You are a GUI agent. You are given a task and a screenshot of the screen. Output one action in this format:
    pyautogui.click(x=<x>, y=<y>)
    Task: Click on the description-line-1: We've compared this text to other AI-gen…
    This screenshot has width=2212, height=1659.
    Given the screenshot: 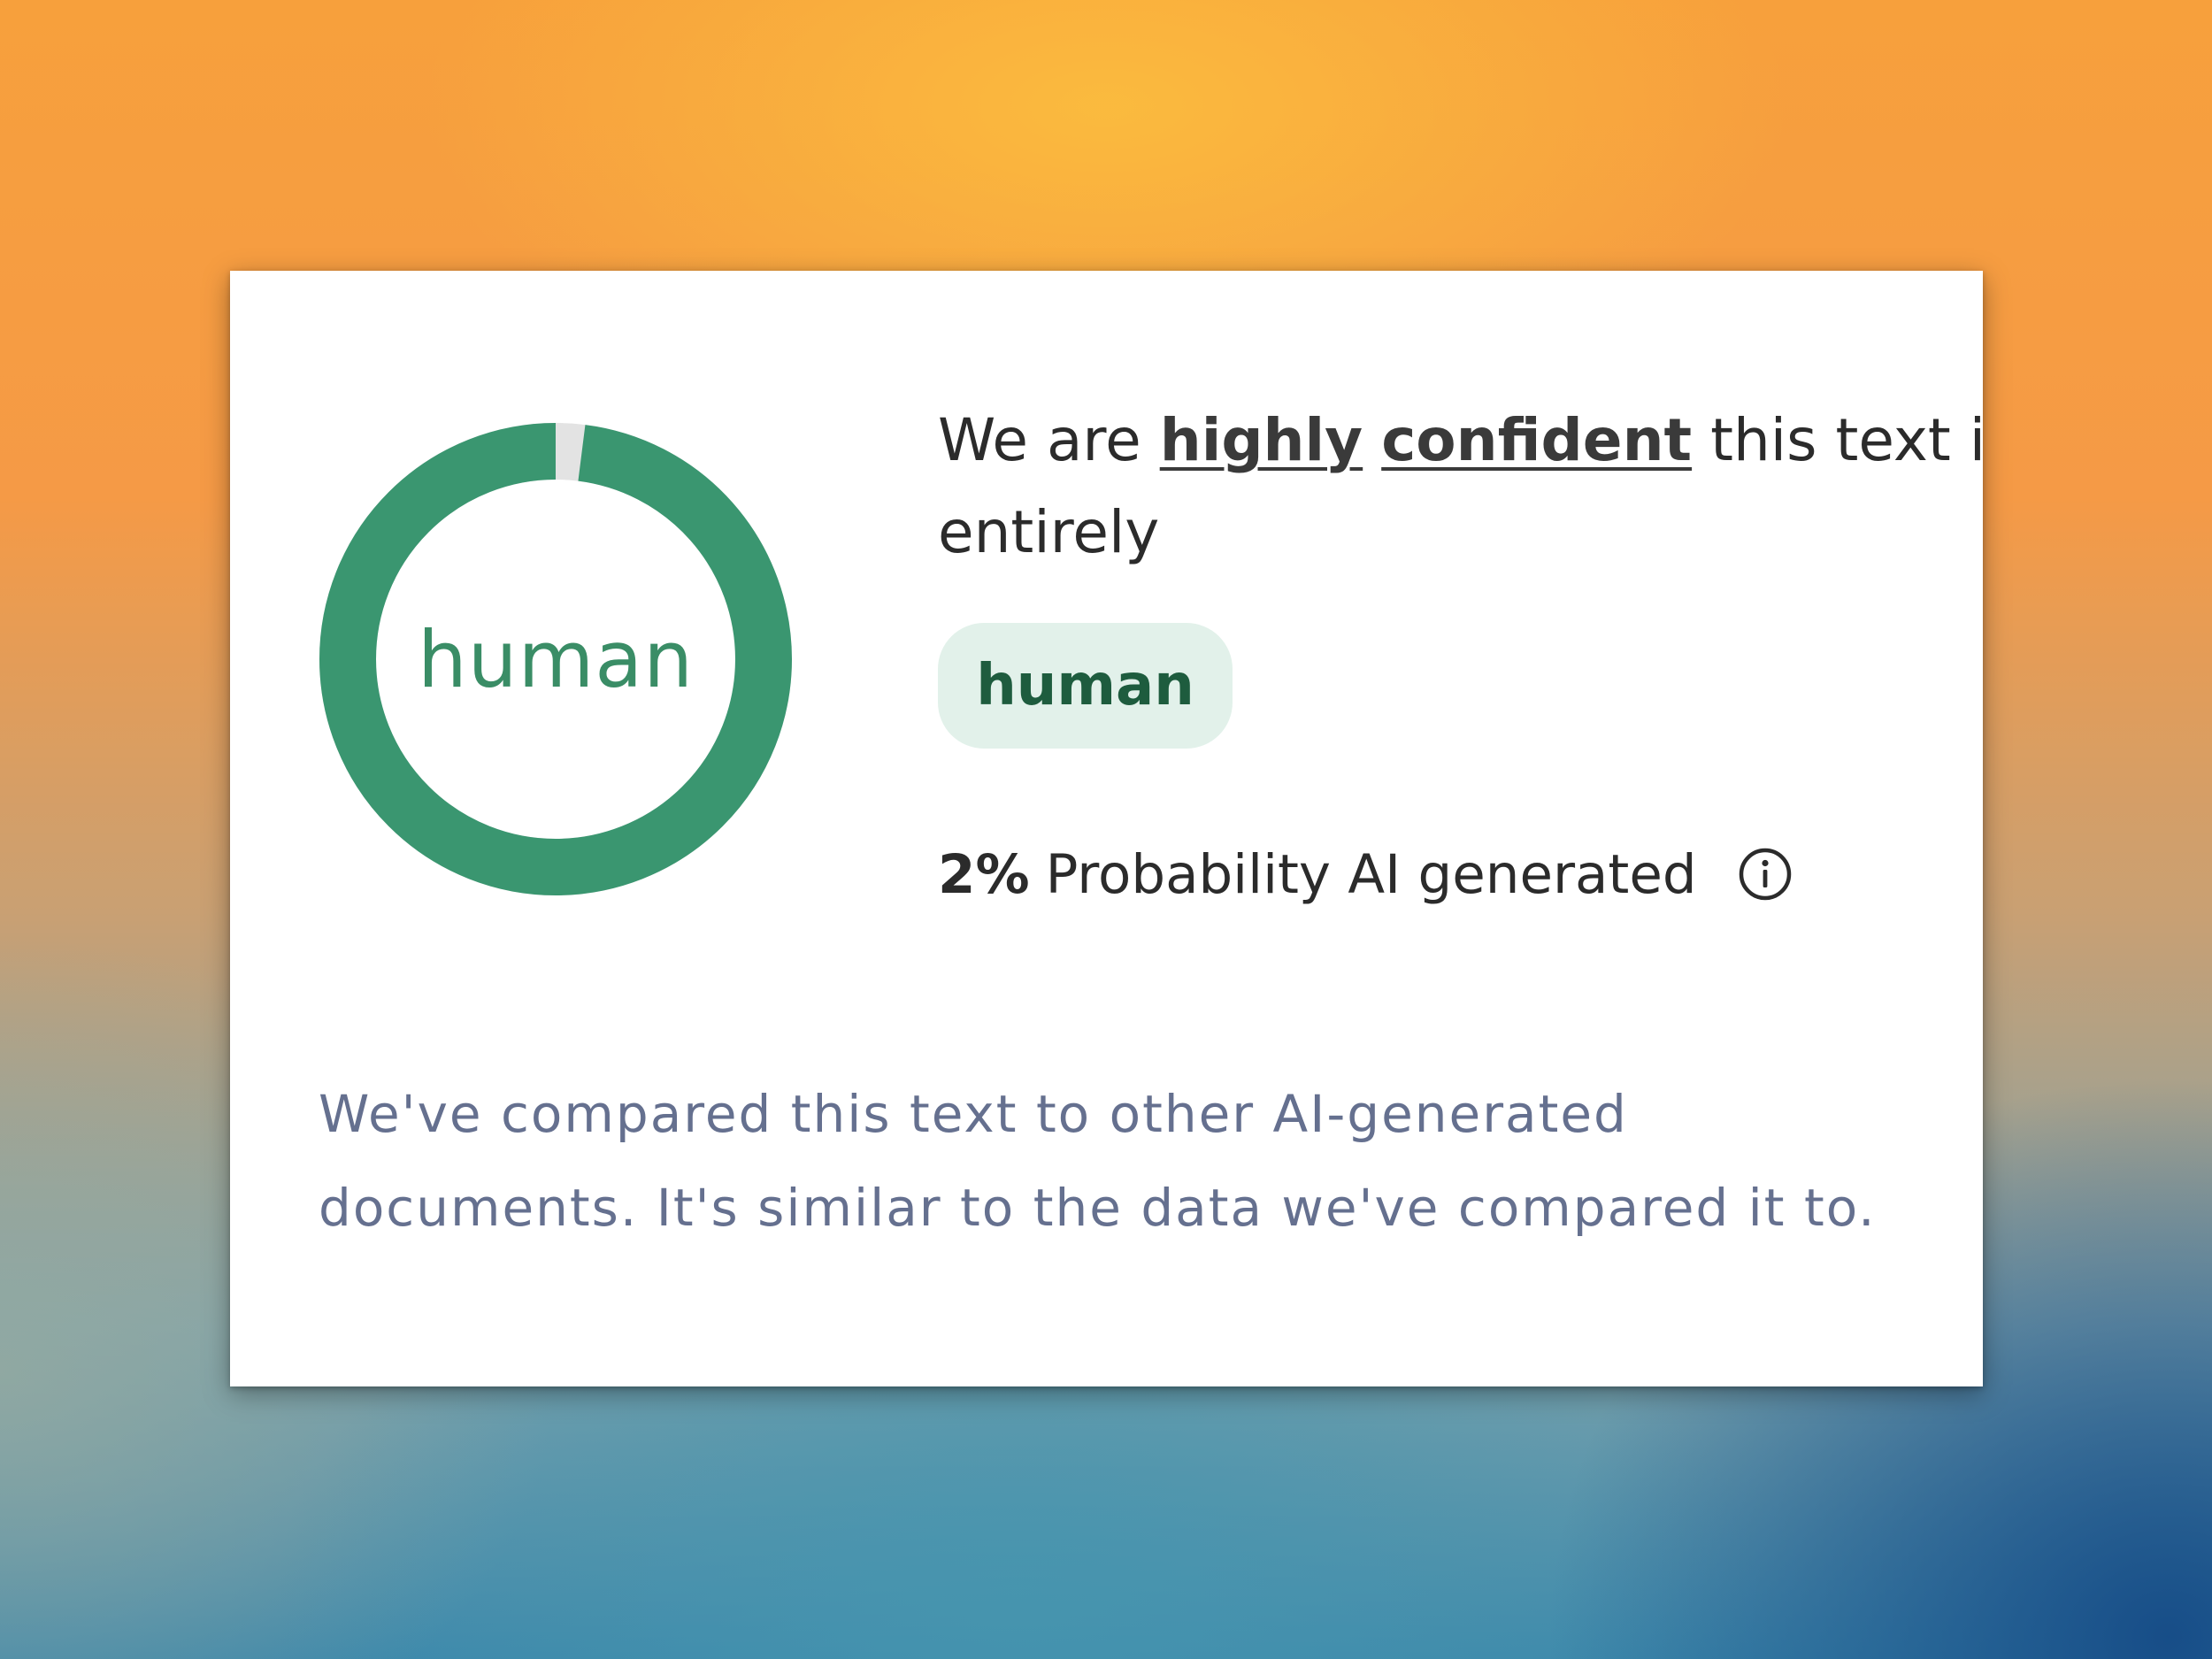 What is the action you would take?
    pyautogui.click(x=973, y=1114)
    